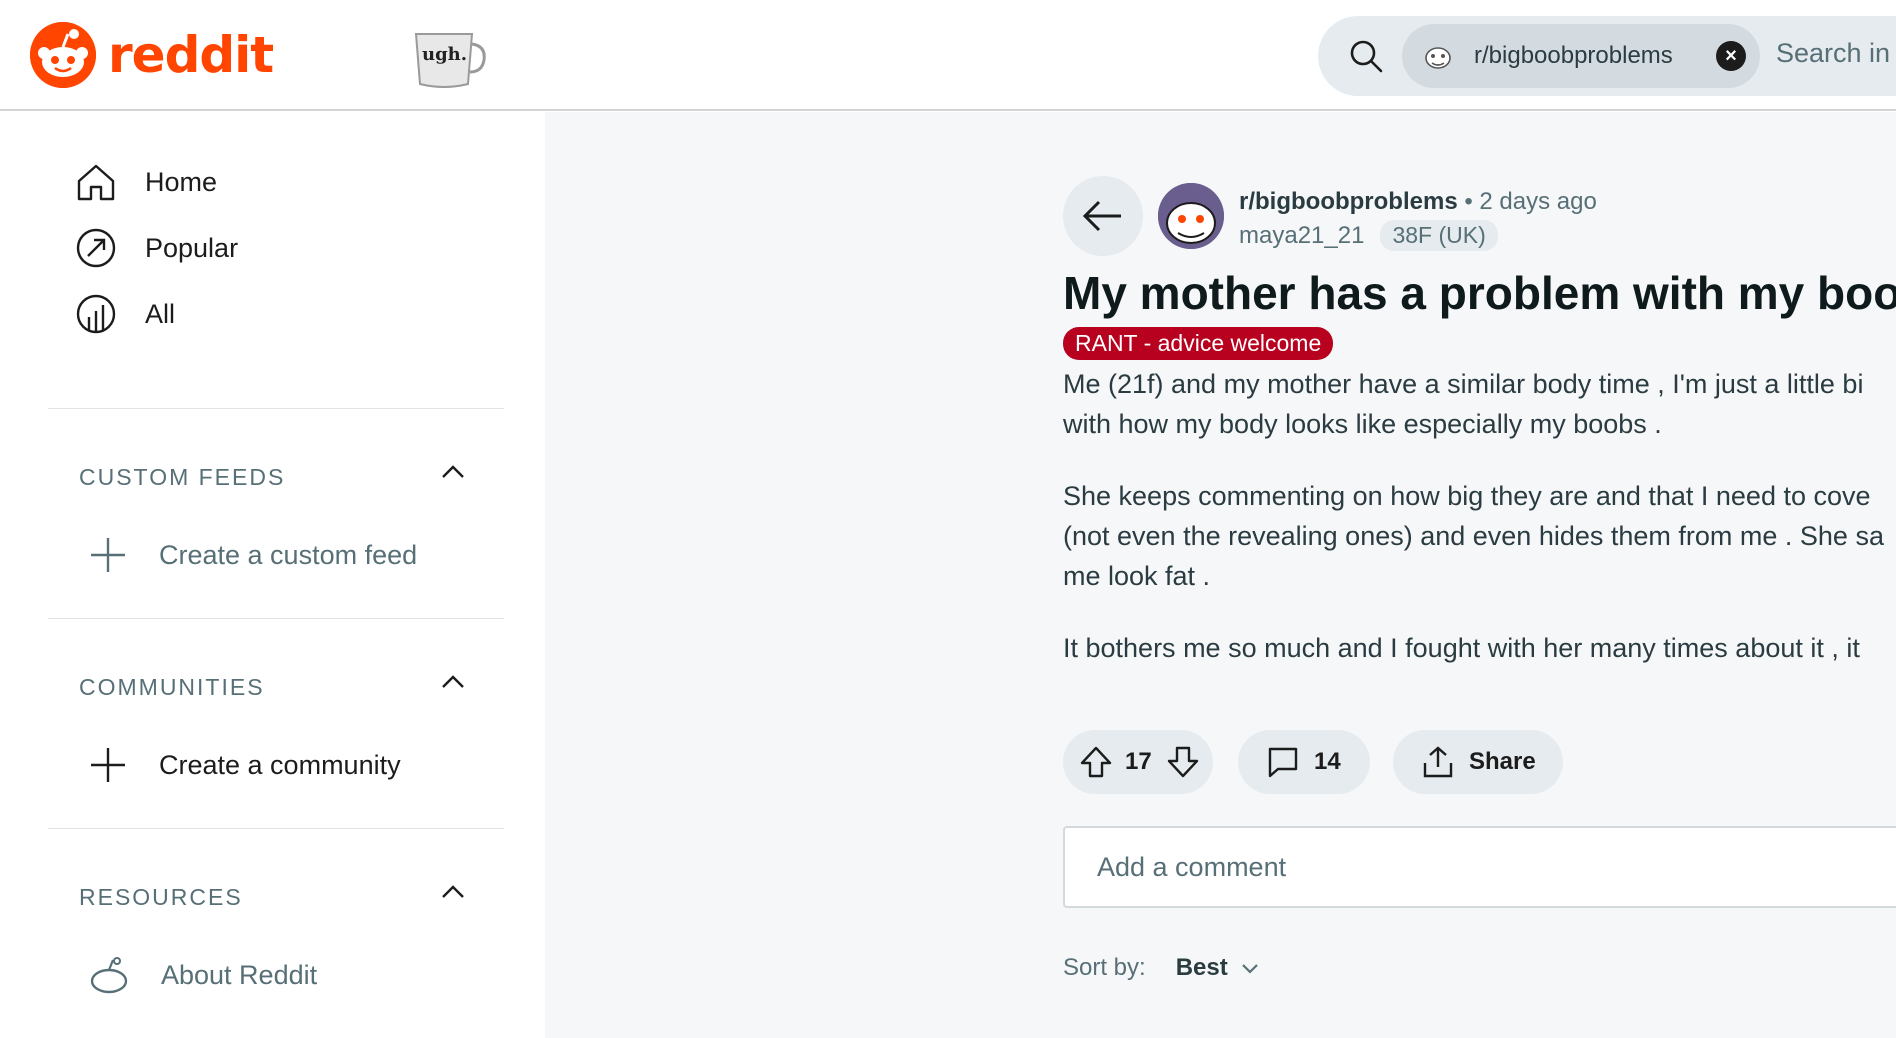 This screenshot has width=1896, height=1038. Describe the element at coordinates (1096, 762) in the screenshot. I see `upvote-icon` at that location.